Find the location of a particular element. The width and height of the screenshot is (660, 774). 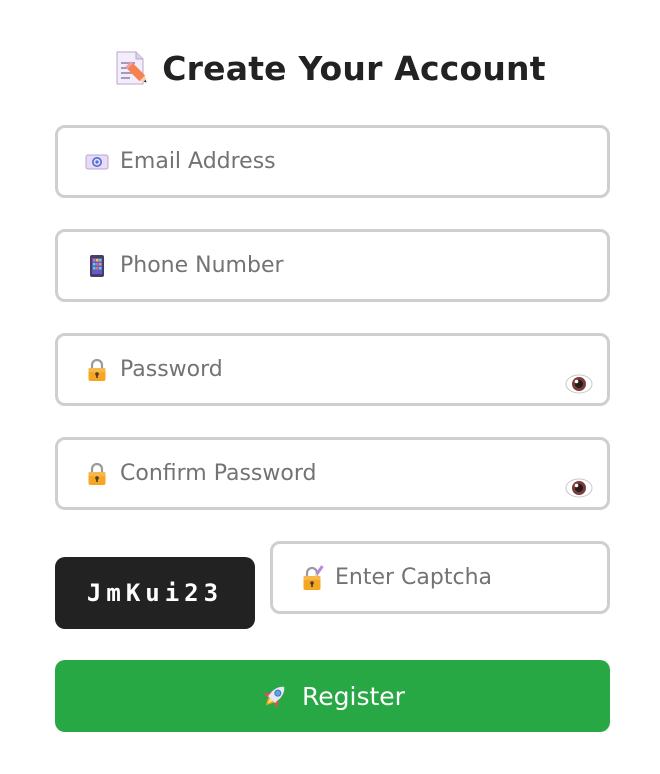

confirm-password-input is located at coordinates (330, 473).